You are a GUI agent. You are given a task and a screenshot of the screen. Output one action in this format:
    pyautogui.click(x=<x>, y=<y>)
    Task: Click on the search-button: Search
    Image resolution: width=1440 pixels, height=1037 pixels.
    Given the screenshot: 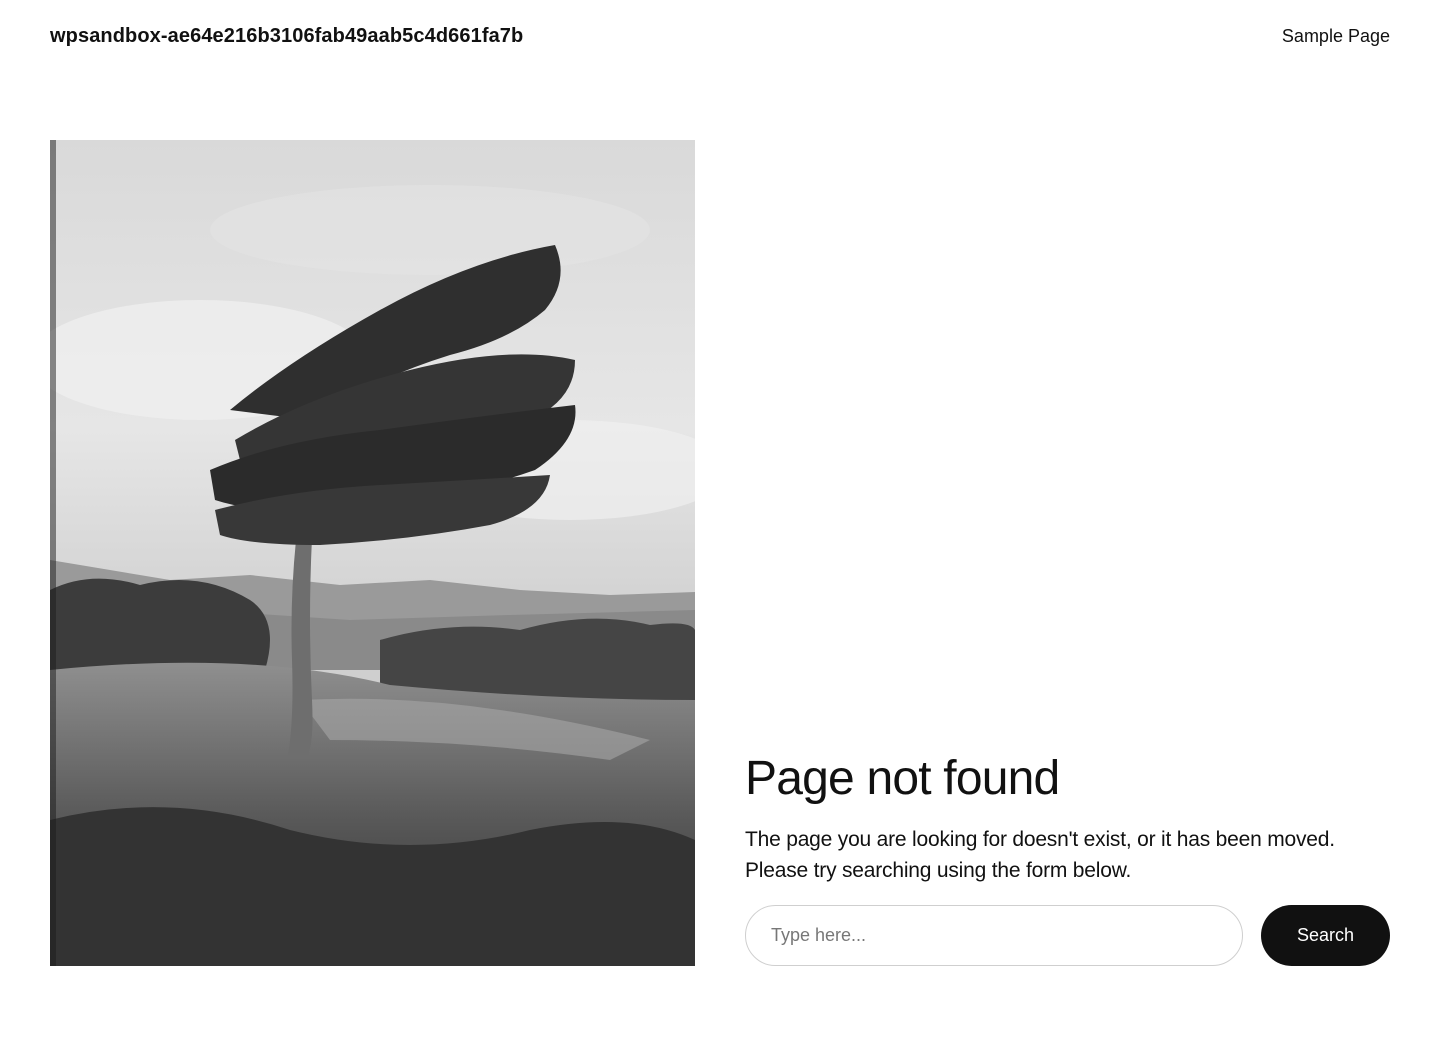 What is the action you would take?
    pyautogui.click(x=1325, y=935)
    